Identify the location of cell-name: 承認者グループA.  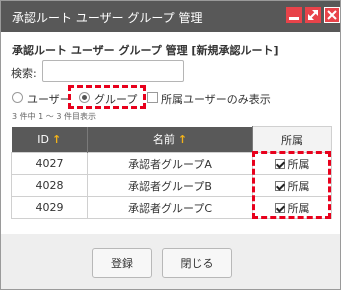
(170, 163).